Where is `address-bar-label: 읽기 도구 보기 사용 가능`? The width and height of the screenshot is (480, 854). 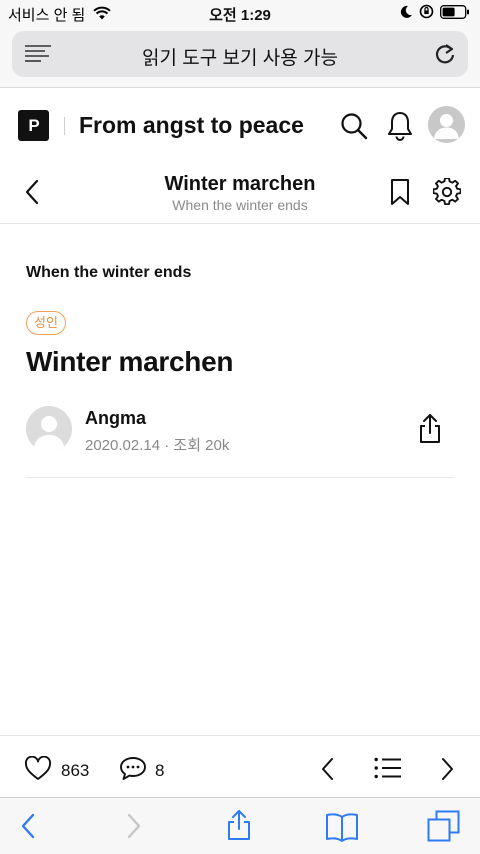 address-bar-label: 읽기 도구 보기 사용 가능 is located at coordinates (240, 58).